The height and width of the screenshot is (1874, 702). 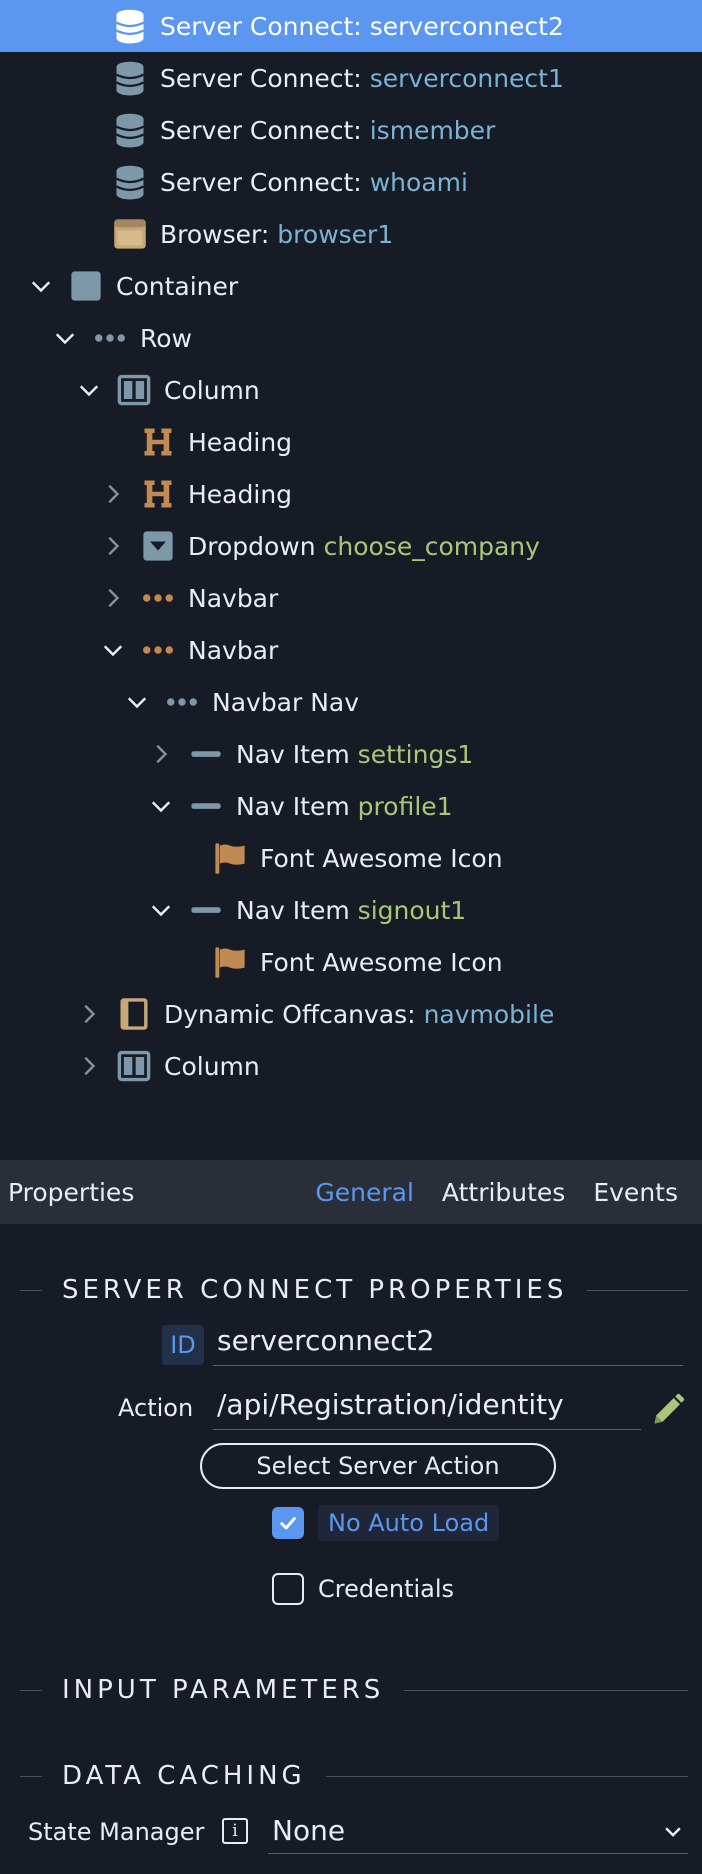 I want to click on tree-node-ref: whoami, so click(x=418, y=182).